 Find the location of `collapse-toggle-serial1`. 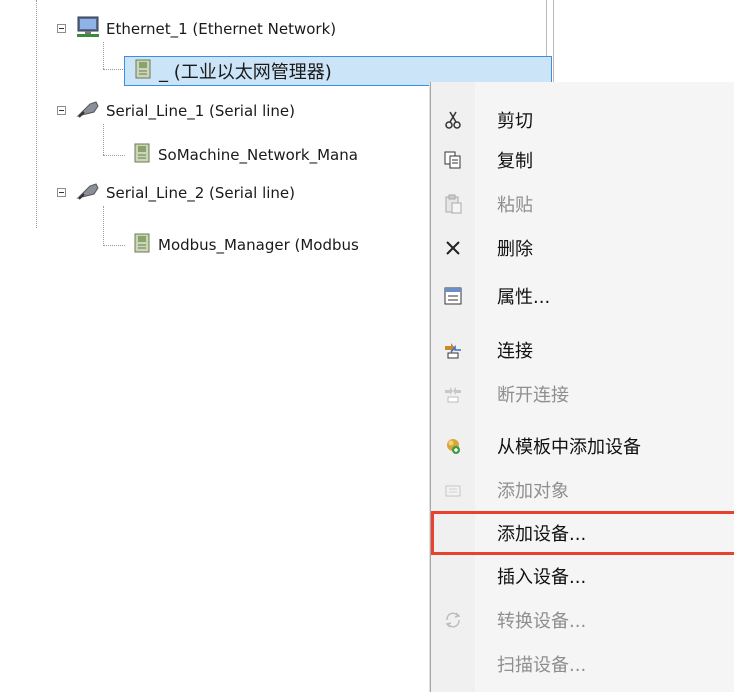

collapse-toggle-serial1 is located at coordinates (61, 110).